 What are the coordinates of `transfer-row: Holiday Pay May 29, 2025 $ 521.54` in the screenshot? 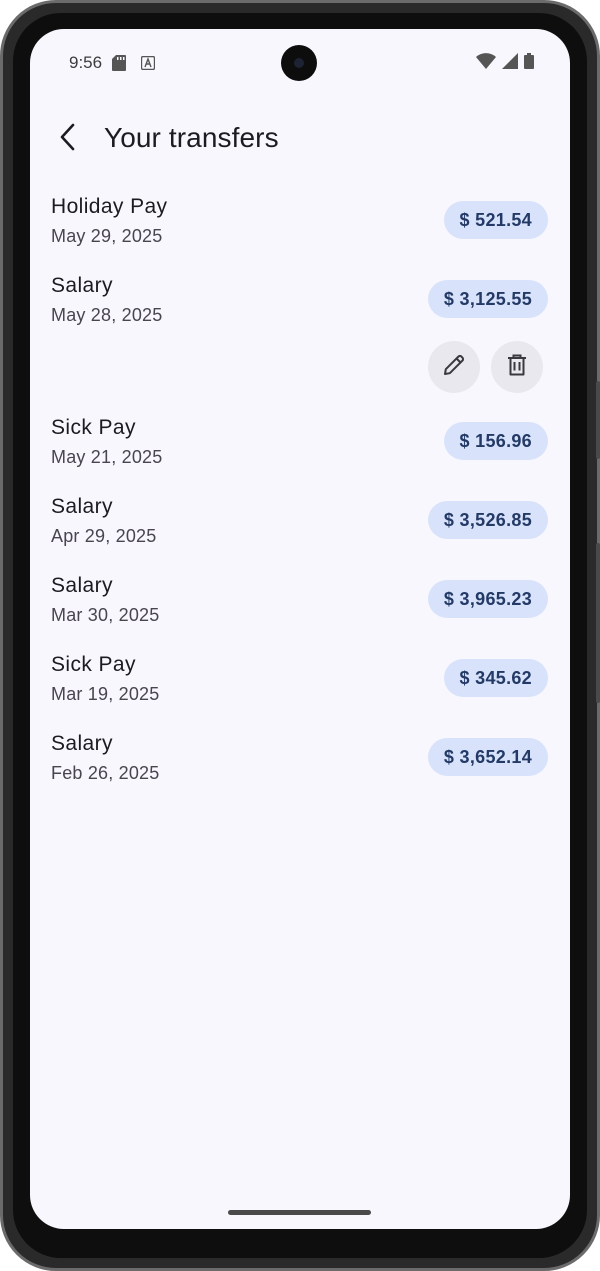 It's located at (300, 219).